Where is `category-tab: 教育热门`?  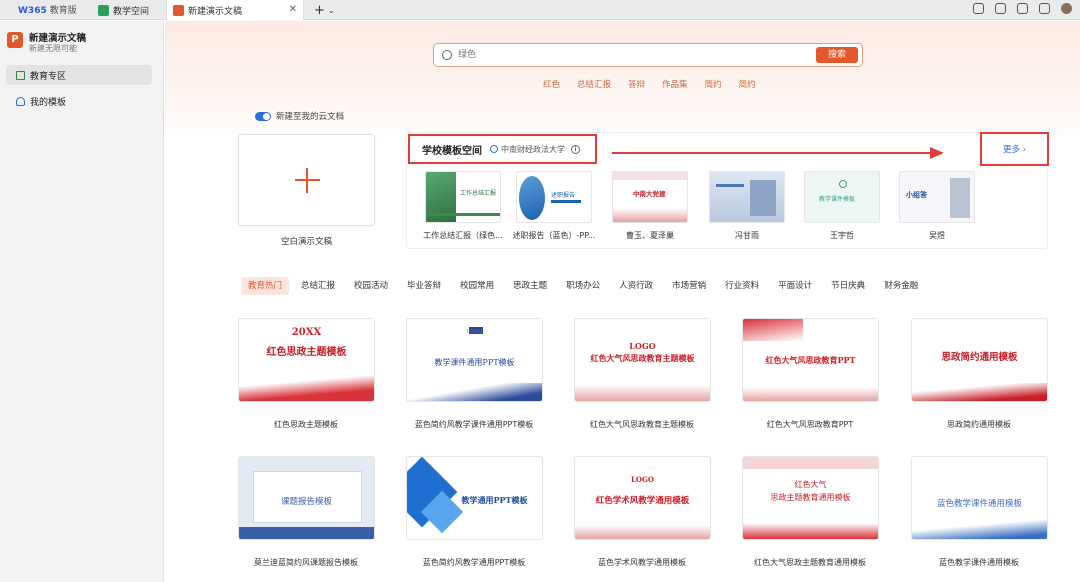
category-tab: 教育热门 is located at coordinates (265, 286).